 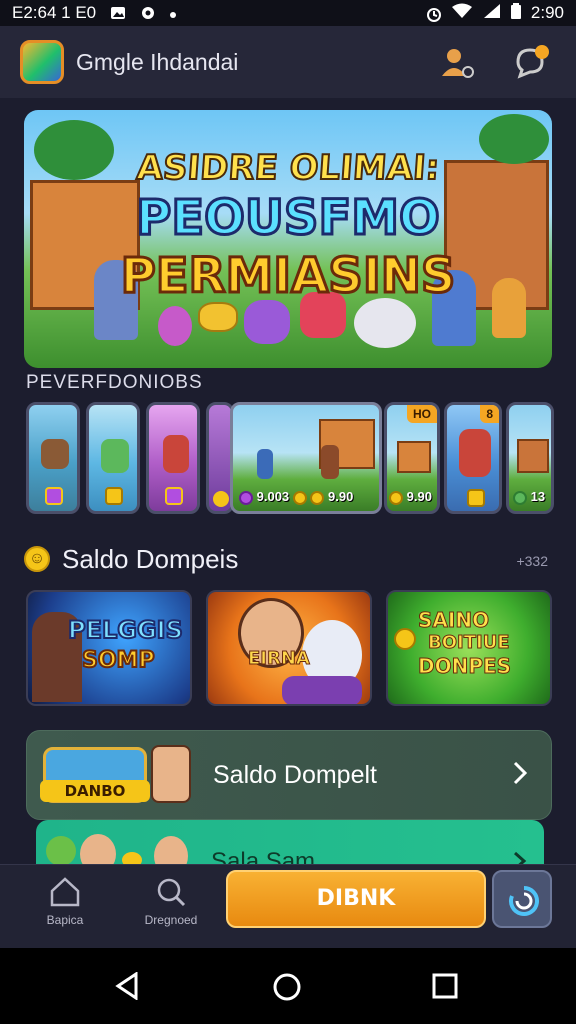 I want to click on ghost-illustration, so click(x=385, y=323).